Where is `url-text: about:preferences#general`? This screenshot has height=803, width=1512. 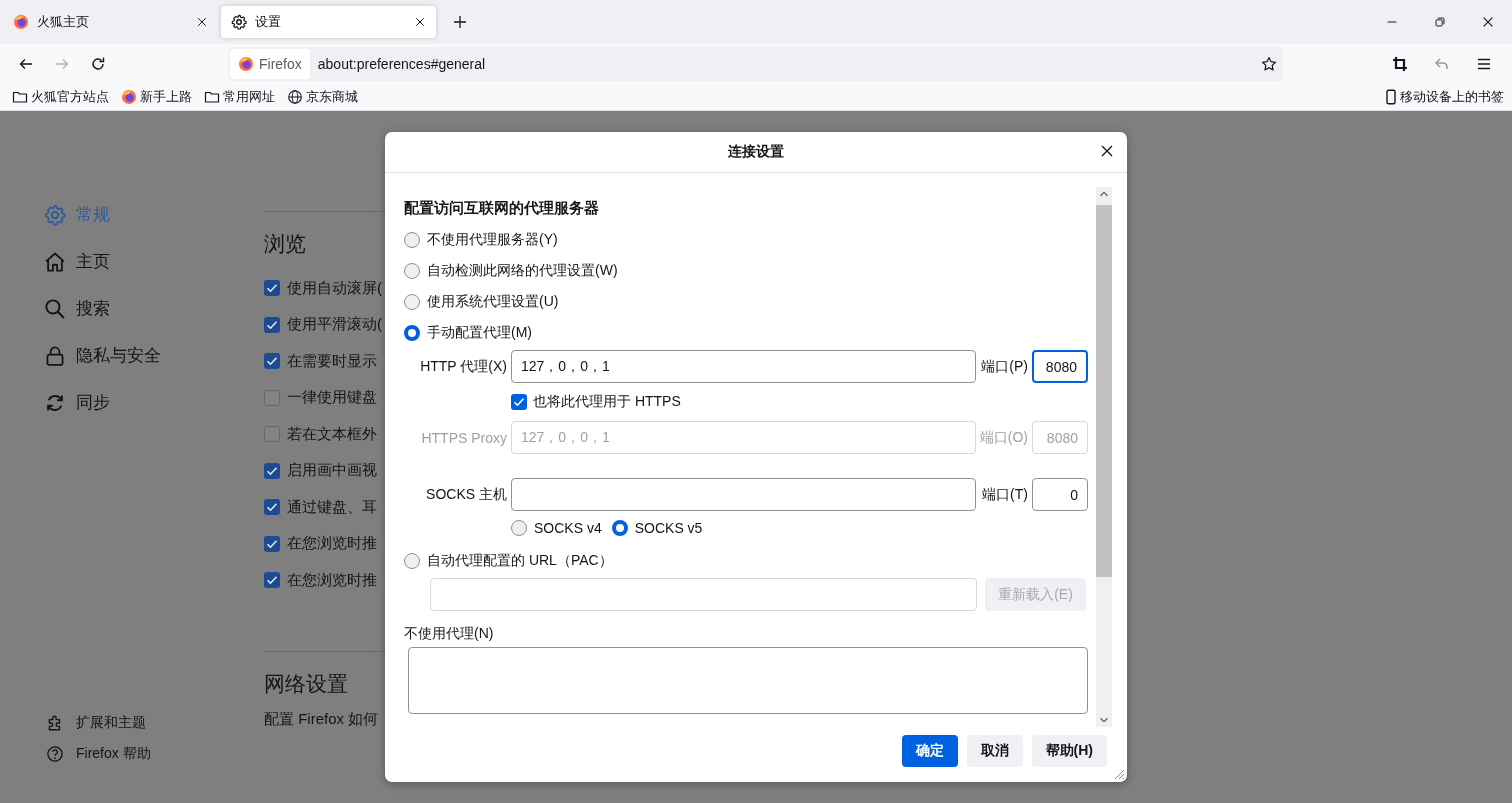 url-text: about:preferences#general is located at coordinates (402, 64).